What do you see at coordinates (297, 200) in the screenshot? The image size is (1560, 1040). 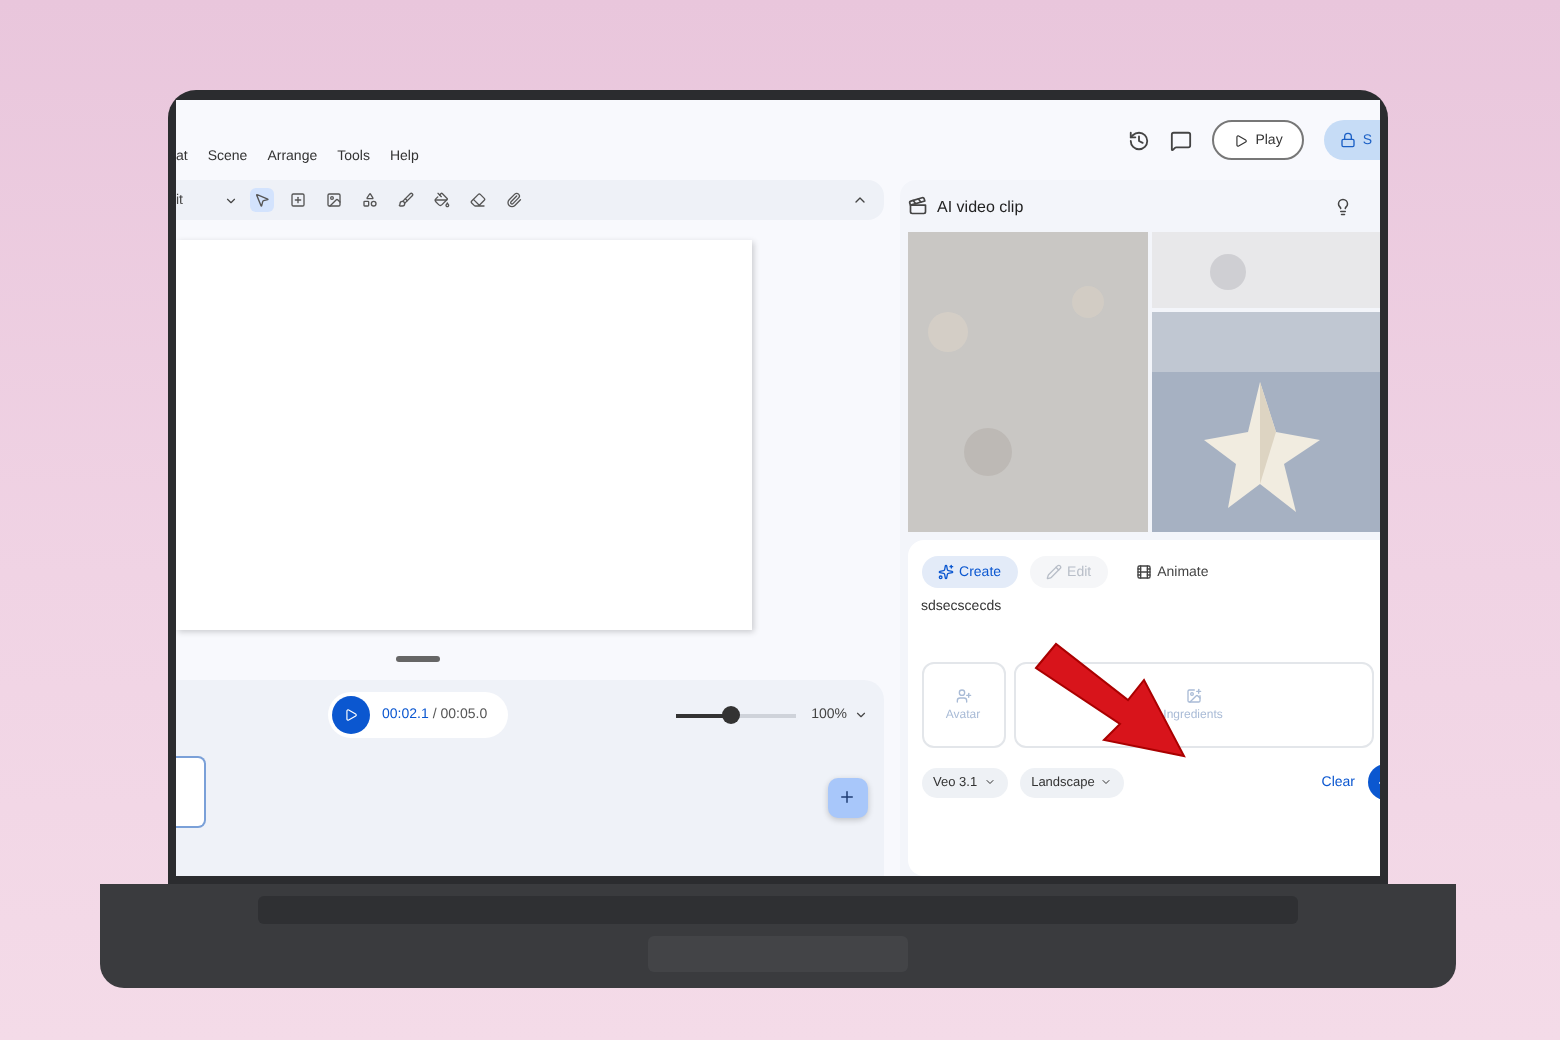 I see `text-box-icon` at bounding box center [297, 200].